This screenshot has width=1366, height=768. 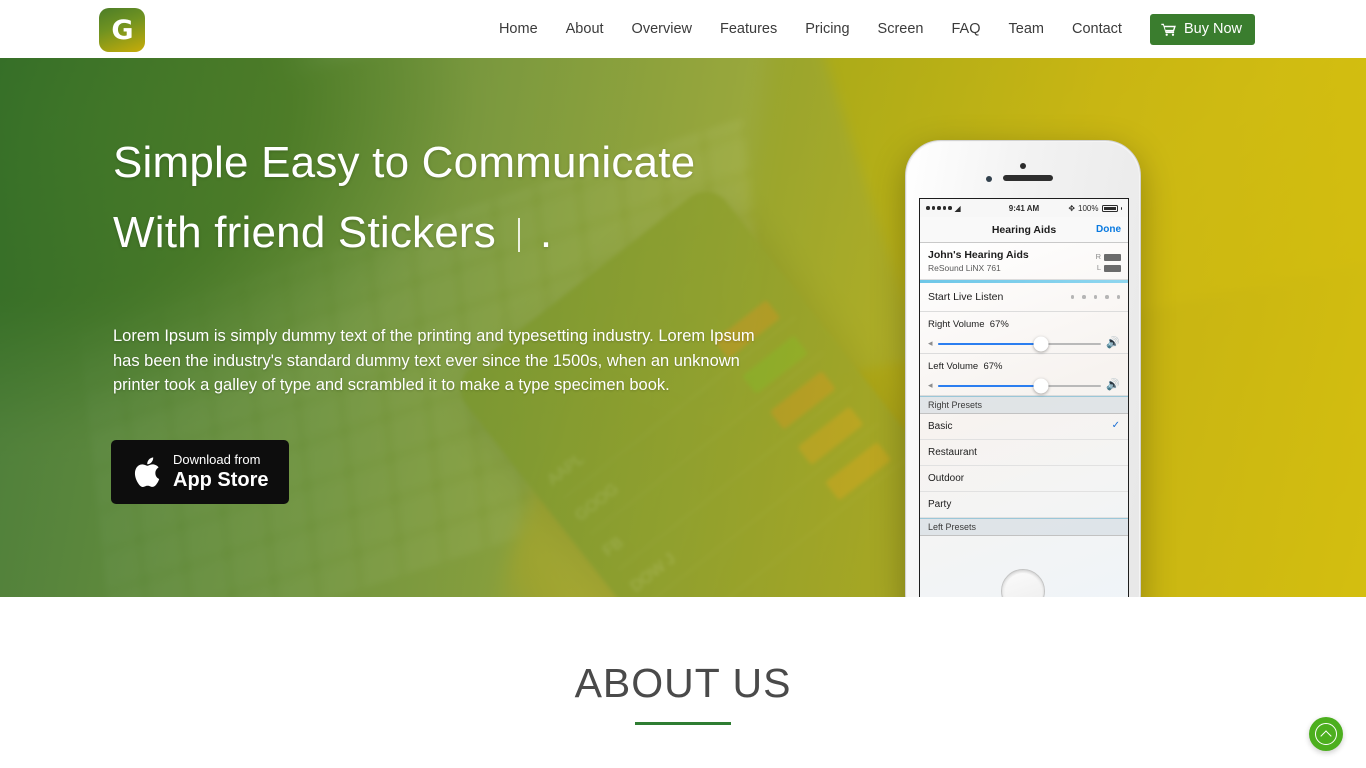 What do you see at coordinates (1024, 505) in the screenshot?
I see `preset-item-party: Party` at bounding box center [1024, 505].